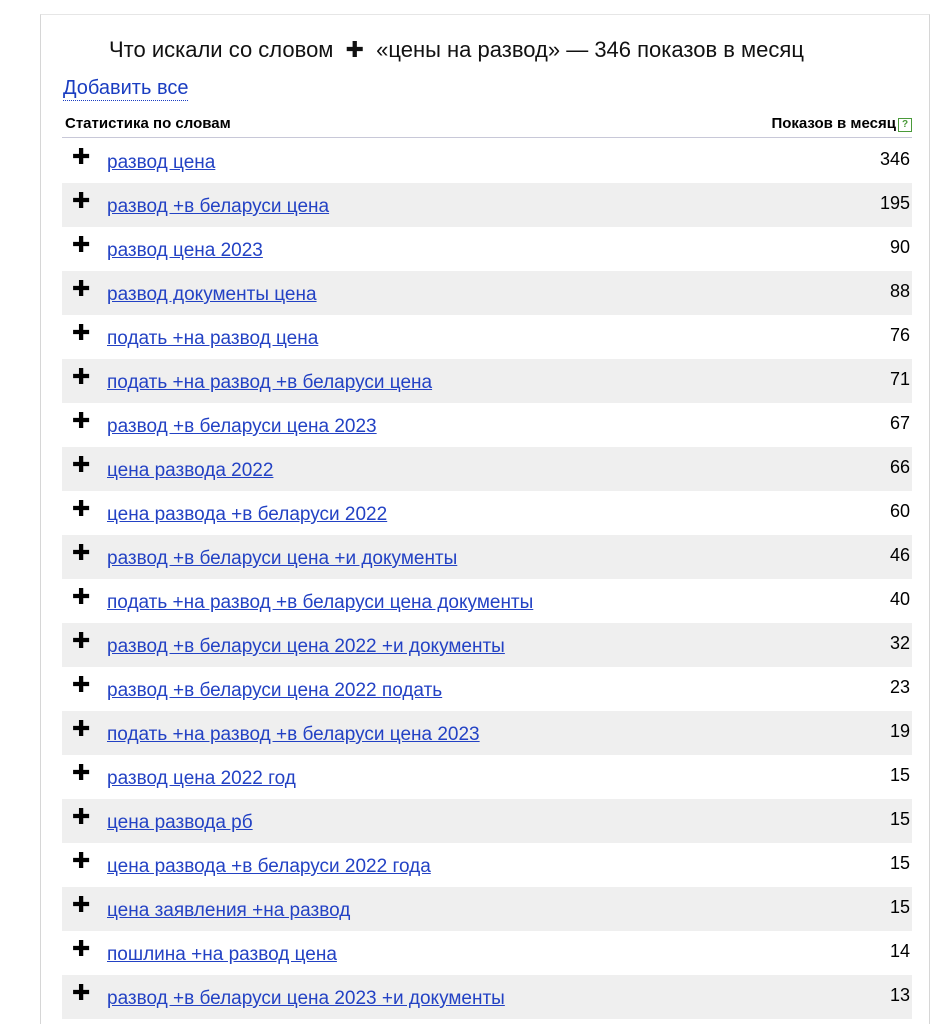 Image resolution: width=940 pixels, height=1024 pixels. I want to click on phrase-link: цена развода рб, so click(180, 823).